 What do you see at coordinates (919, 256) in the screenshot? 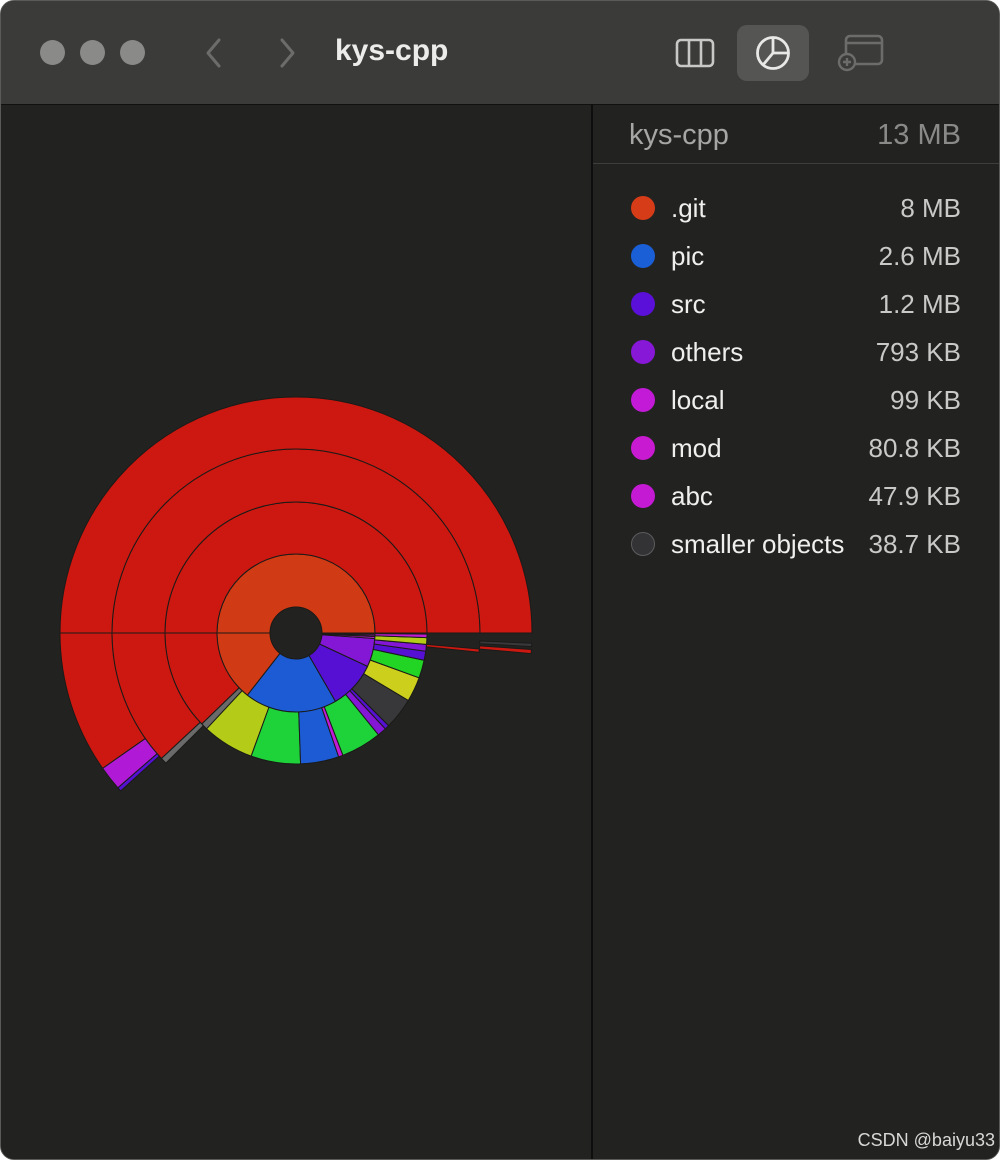
I see `item-size: 2.6 MB` at bounding box center [919, 256].